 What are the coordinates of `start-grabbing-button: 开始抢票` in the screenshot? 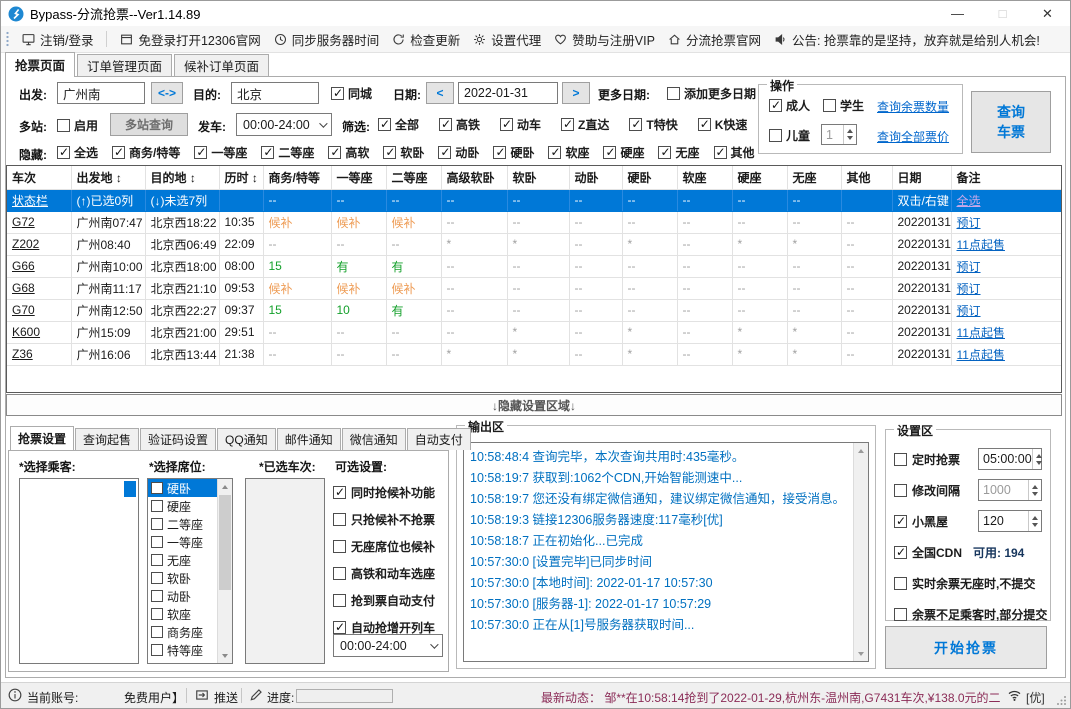 It's located at (966, 647).